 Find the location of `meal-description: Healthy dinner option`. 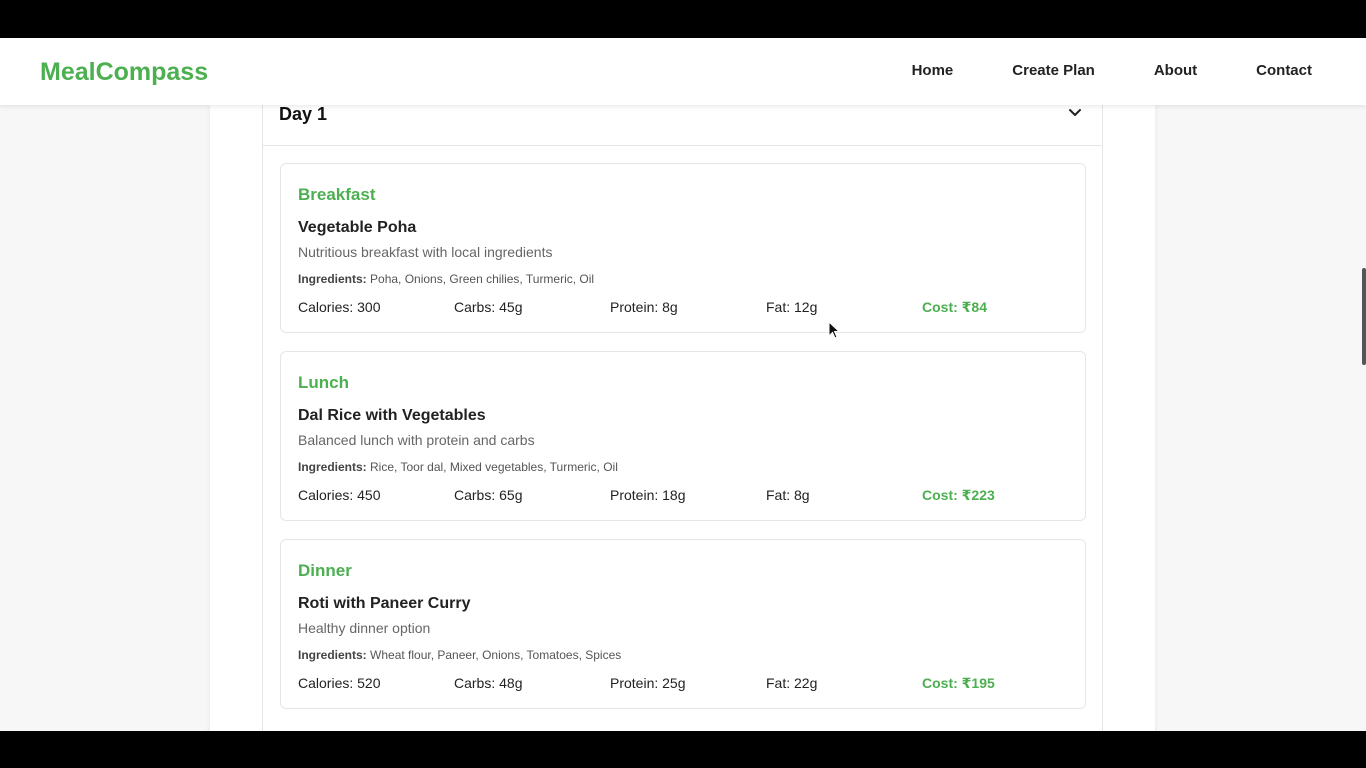

meal-description: Healthy dinner option is located at coordinates (364, 628).